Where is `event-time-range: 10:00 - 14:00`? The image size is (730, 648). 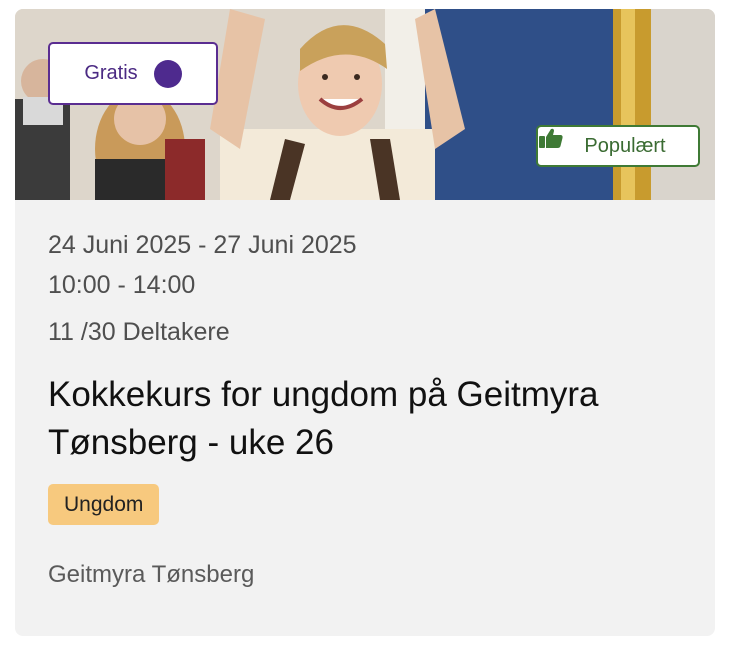 event-time-range: 10:00 - 14:00 is located at coordinates (122, 285).